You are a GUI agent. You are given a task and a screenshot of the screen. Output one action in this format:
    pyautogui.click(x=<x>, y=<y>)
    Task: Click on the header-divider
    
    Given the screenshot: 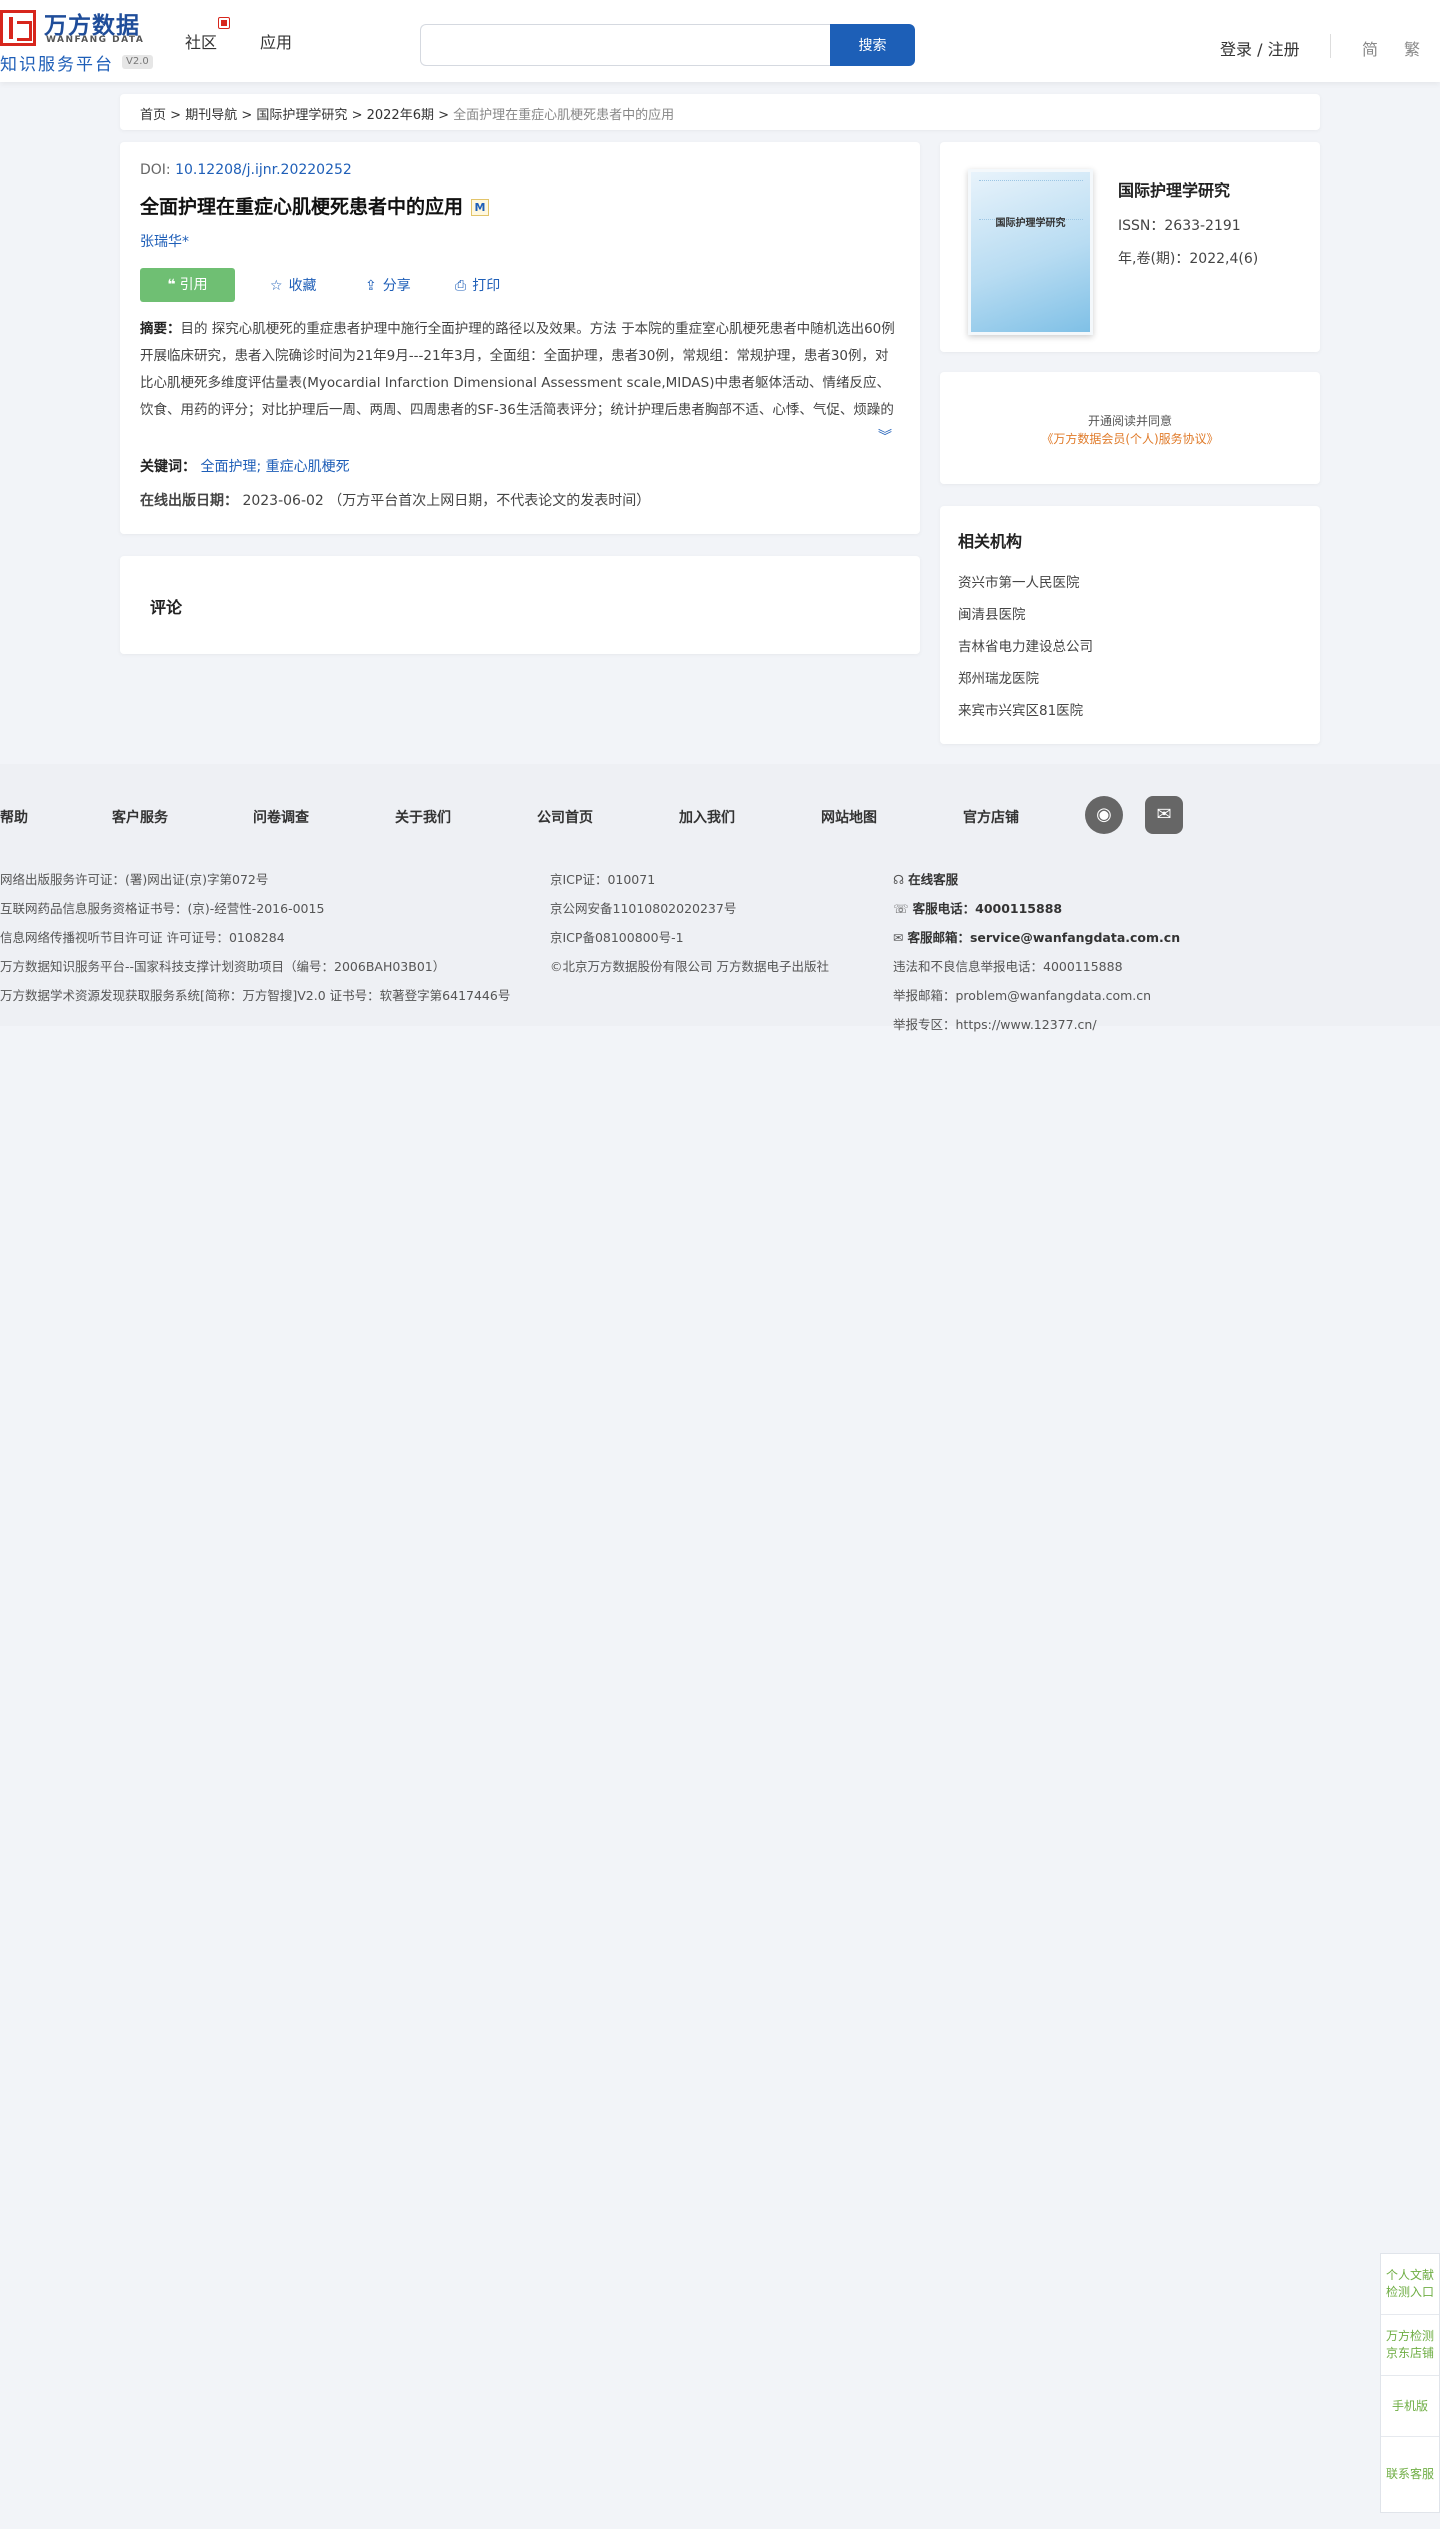 What is the action you would take?
    pyautogui.click(x=1330, y=46)
    